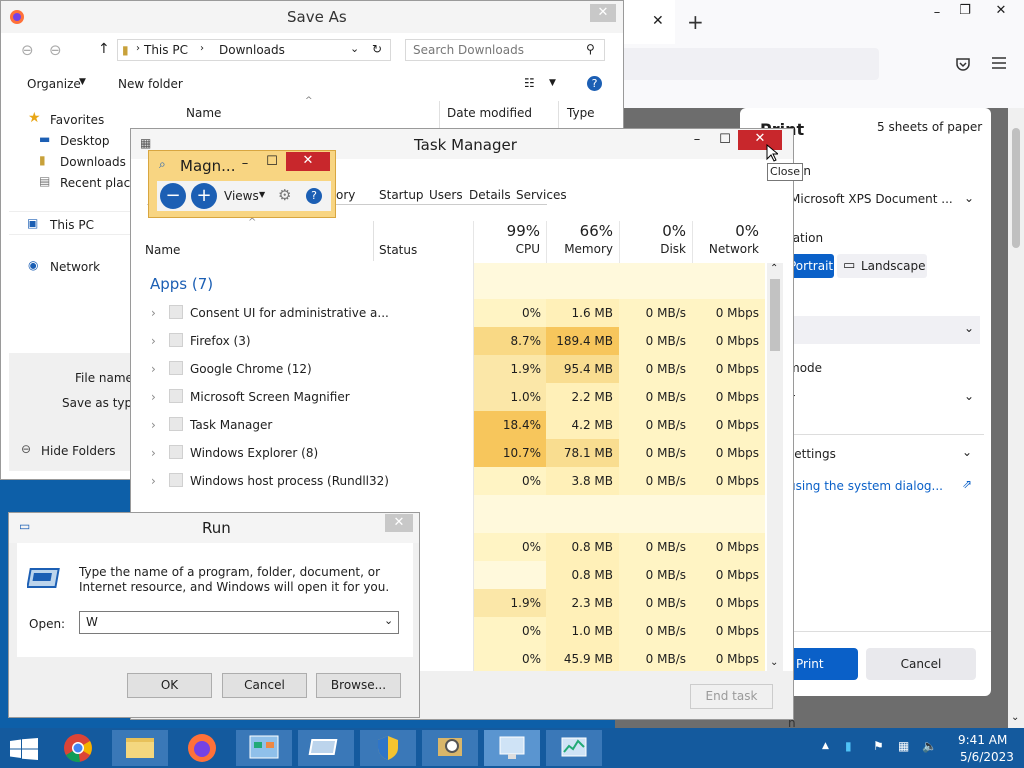  I want to click on chrome-icon, so click(78, 748).